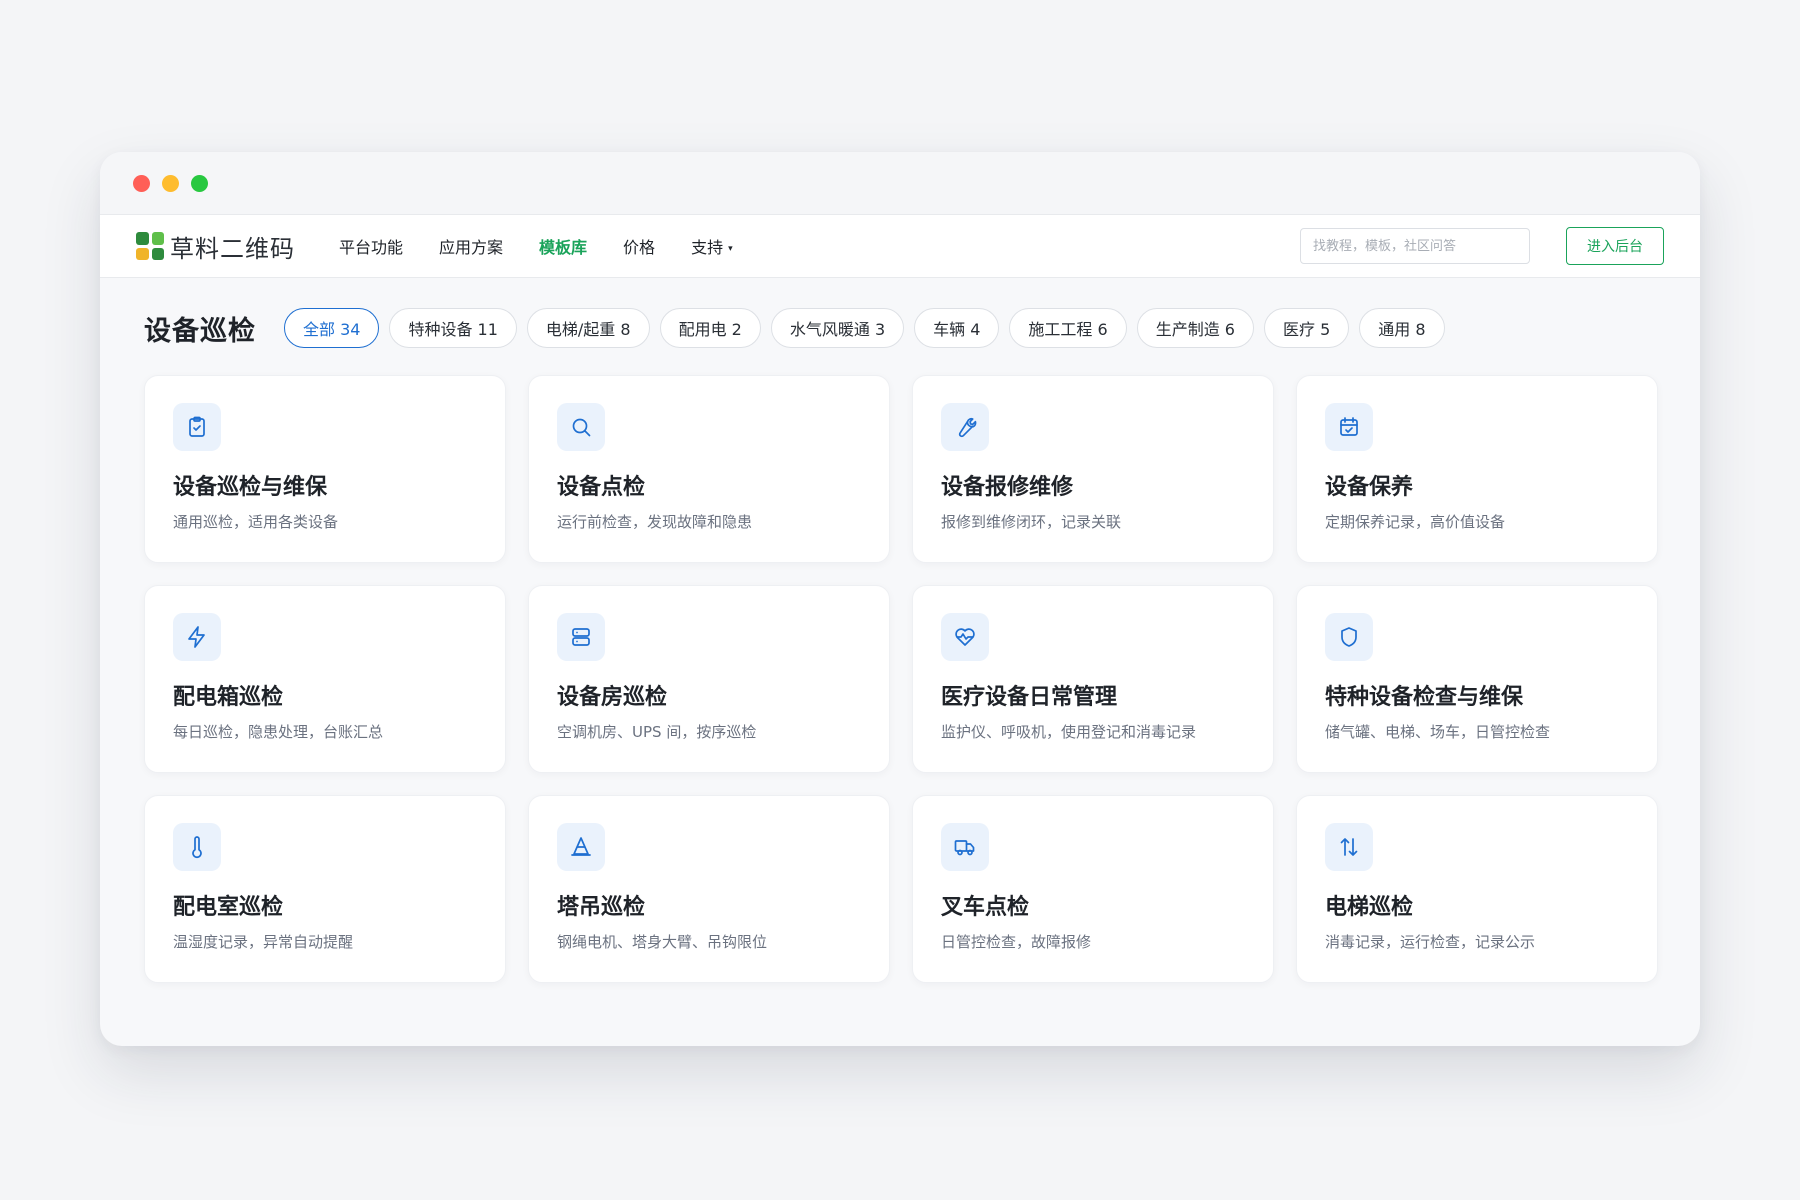  Describe the element at coordinates (228, 697) in the screenshot. I see `template-title: 配电箱巡检` at that location.